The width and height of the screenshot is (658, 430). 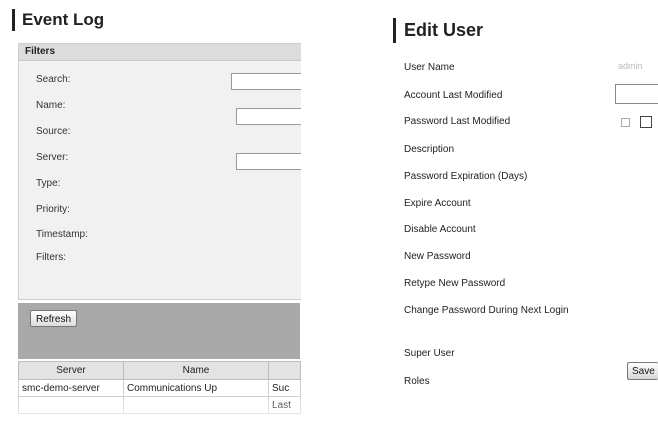 I want to click on table-row: smc-demo-server Communications Up Suc, so click(x=159, y=388).